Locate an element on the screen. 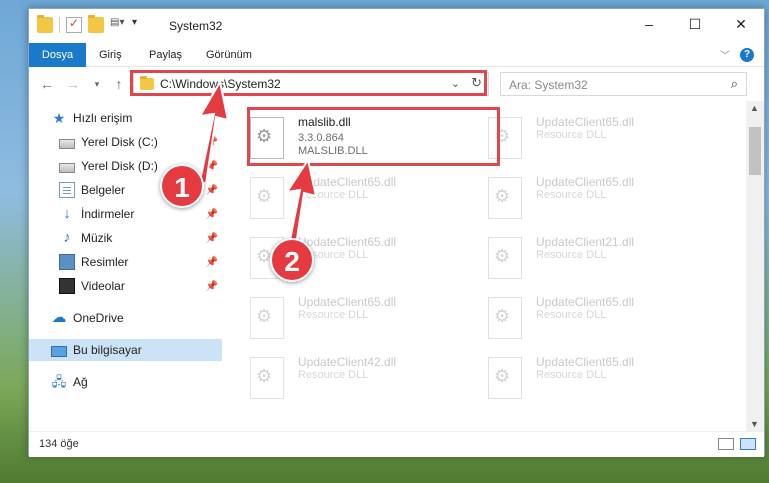  chevron-down-icon: ▾ is located at coordinates (140, 25).